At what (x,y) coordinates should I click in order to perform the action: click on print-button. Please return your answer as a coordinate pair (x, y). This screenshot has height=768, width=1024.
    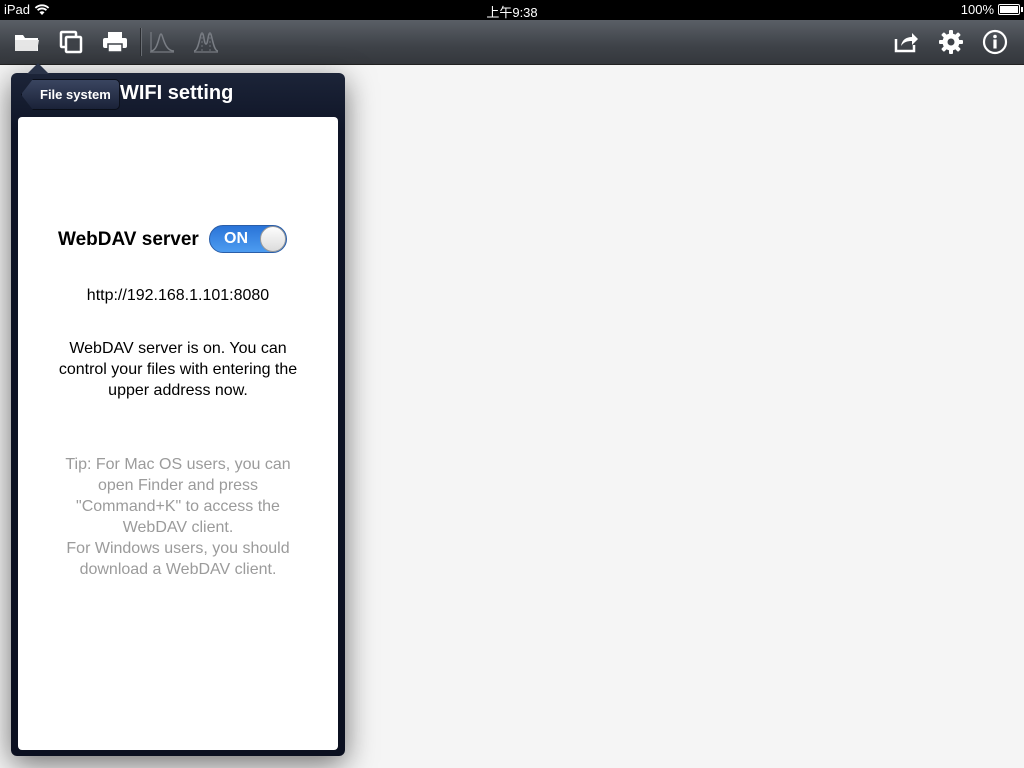
    Looking at the image, I should click on (115, 42).